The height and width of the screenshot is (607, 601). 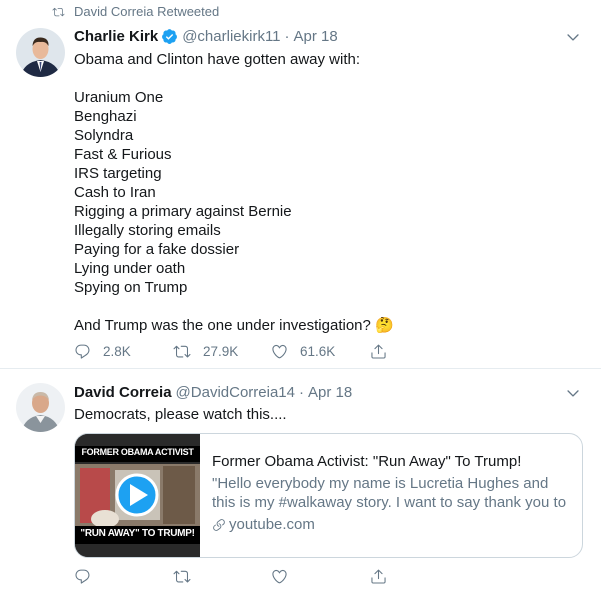 I want to click on tweet-line: Fast & Furious, so click(x=123, y=154).